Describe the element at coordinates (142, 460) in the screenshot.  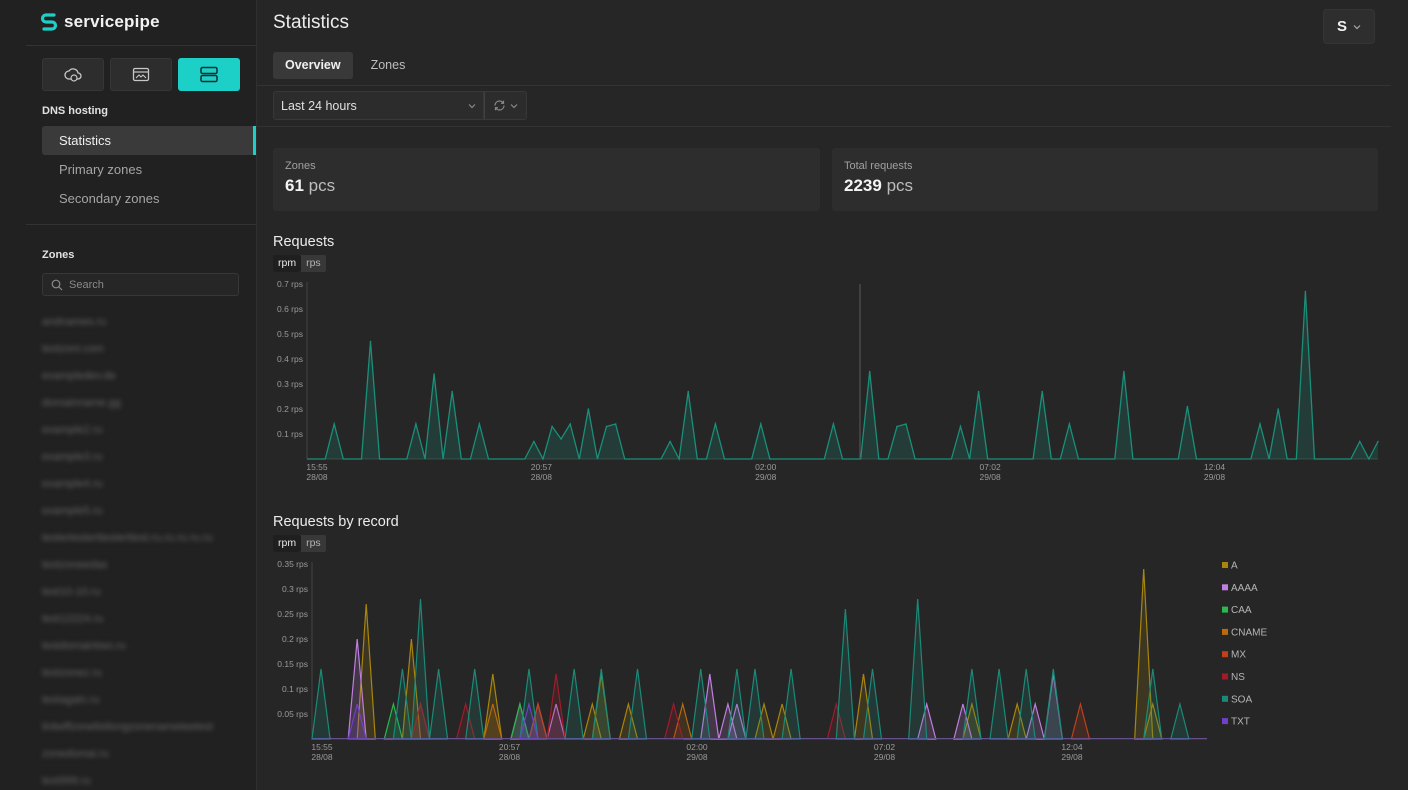
I see `zone-list-item: example3.ru` at that location.